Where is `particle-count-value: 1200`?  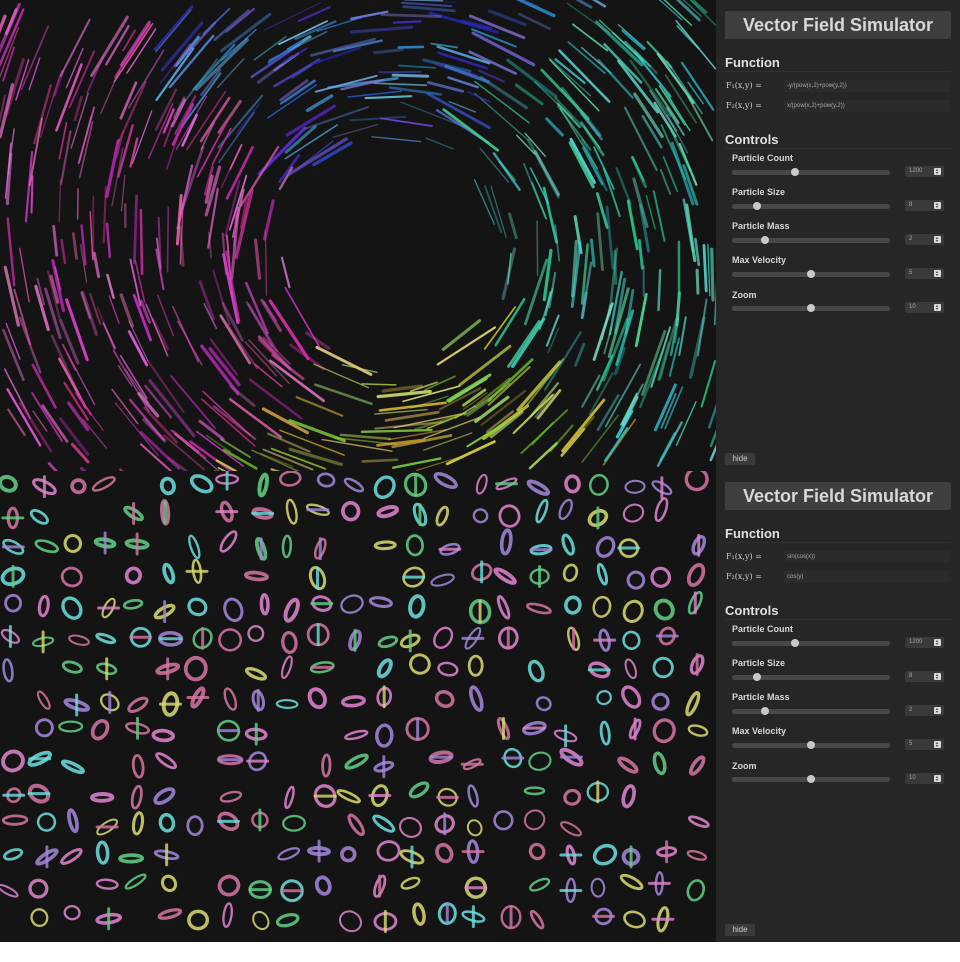
particle-count-value: 1200 is located at coordinates (916, 642).